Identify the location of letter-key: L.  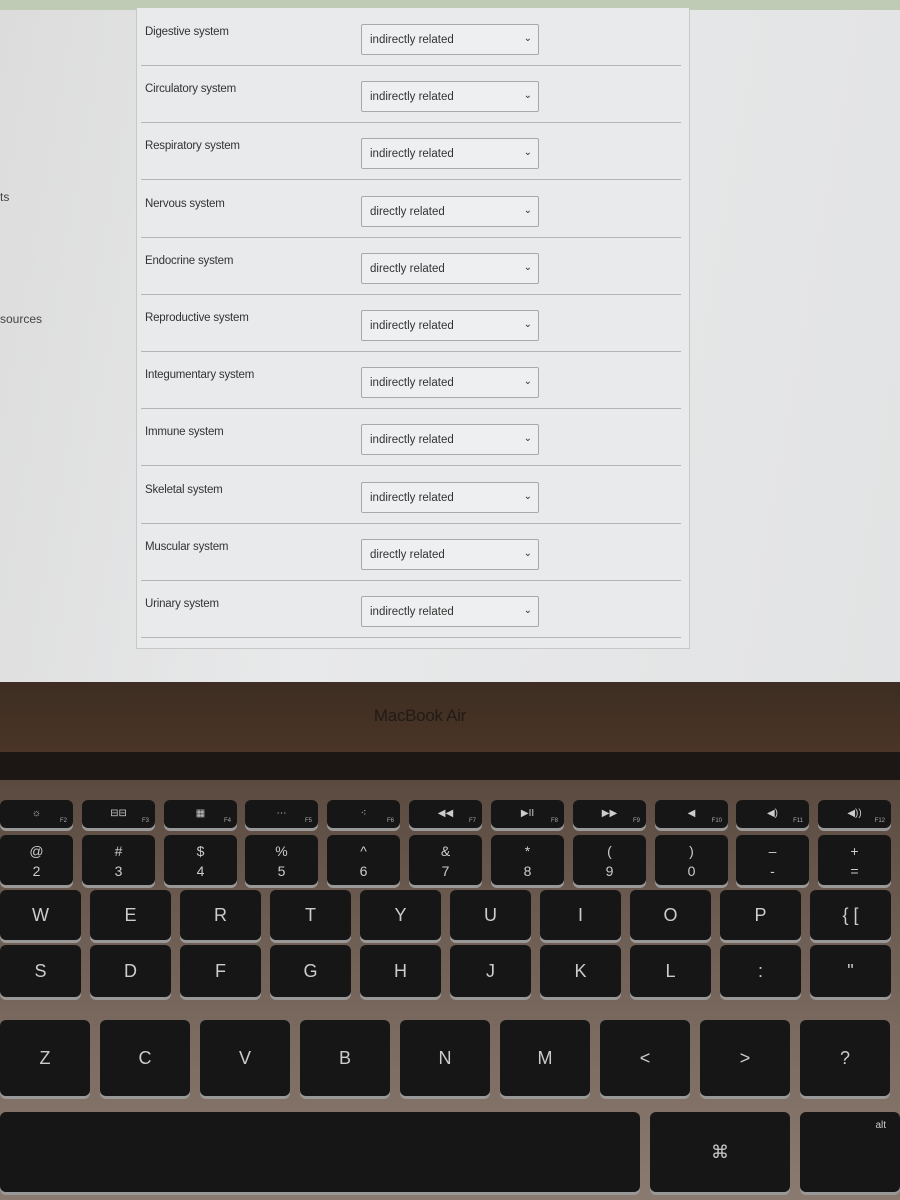
(670, 971).